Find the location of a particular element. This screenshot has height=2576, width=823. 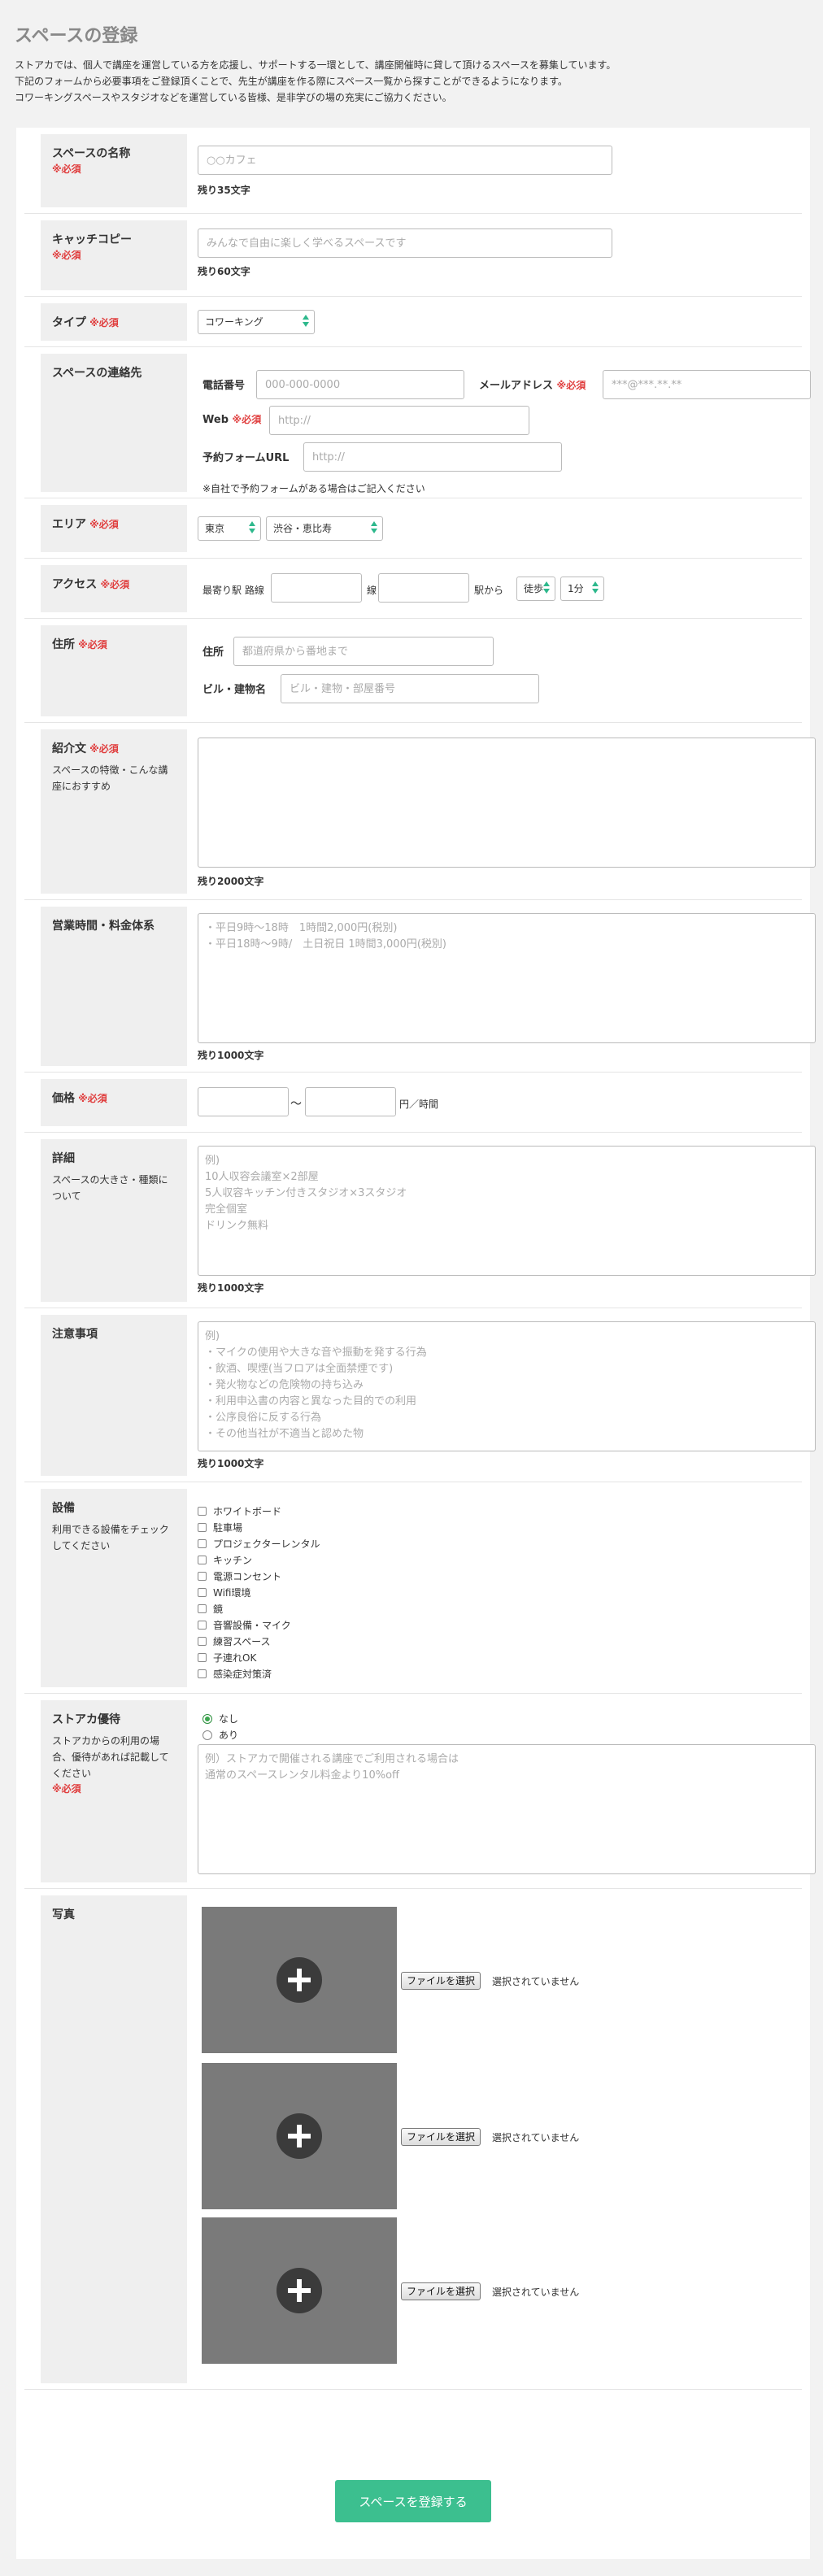

prefecture-select: 東京 is located at coordinates (230, 529).